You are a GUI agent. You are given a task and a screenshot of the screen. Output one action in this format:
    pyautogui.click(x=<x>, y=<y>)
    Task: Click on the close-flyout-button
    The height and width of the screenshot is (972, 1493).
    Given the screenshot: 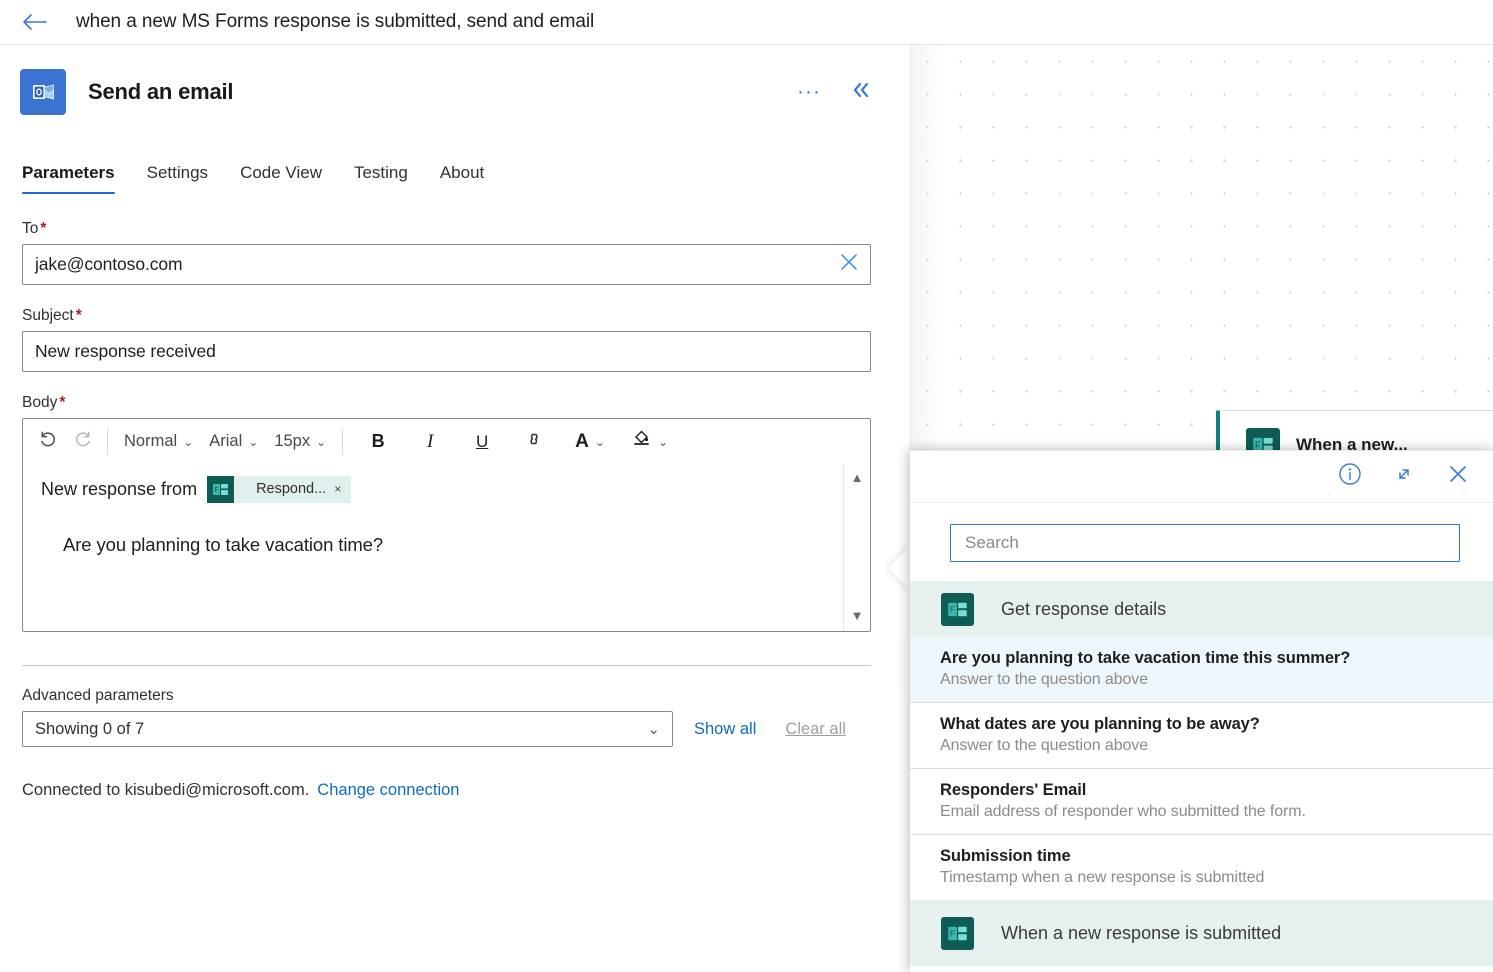 What is the action you would take?
    pyautogui.click(x=1458, y=476)
    